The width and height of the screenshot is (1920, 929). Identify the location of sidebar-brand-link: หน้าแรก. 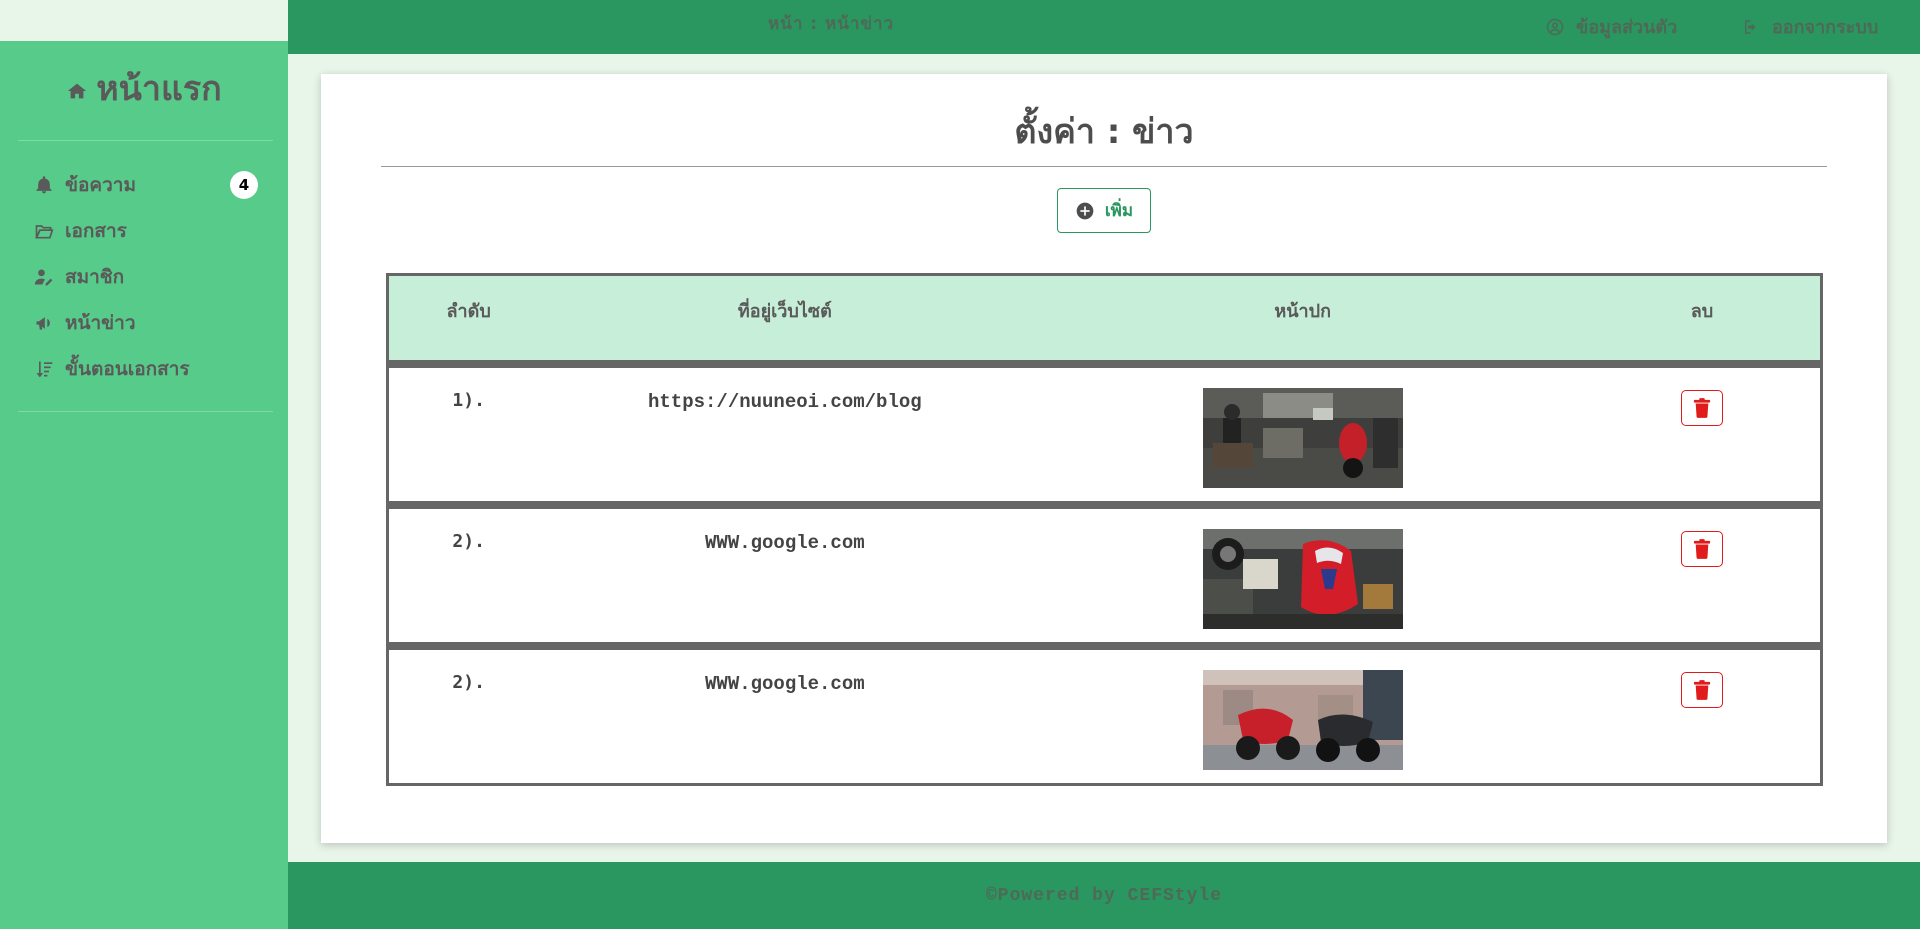
(144, 88).